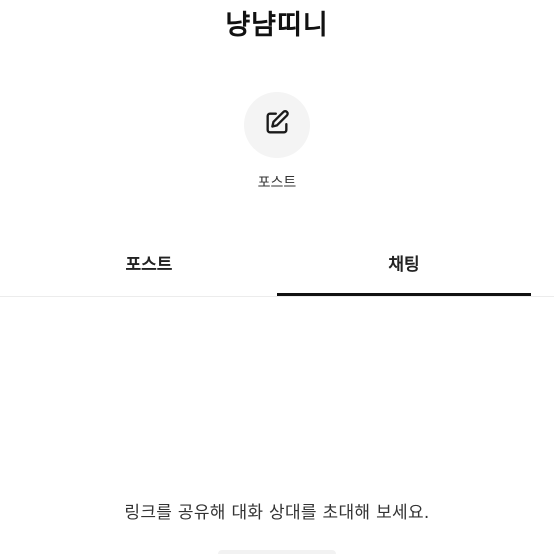  I want to click on tab-chat: 채팅, so click(404, 268).